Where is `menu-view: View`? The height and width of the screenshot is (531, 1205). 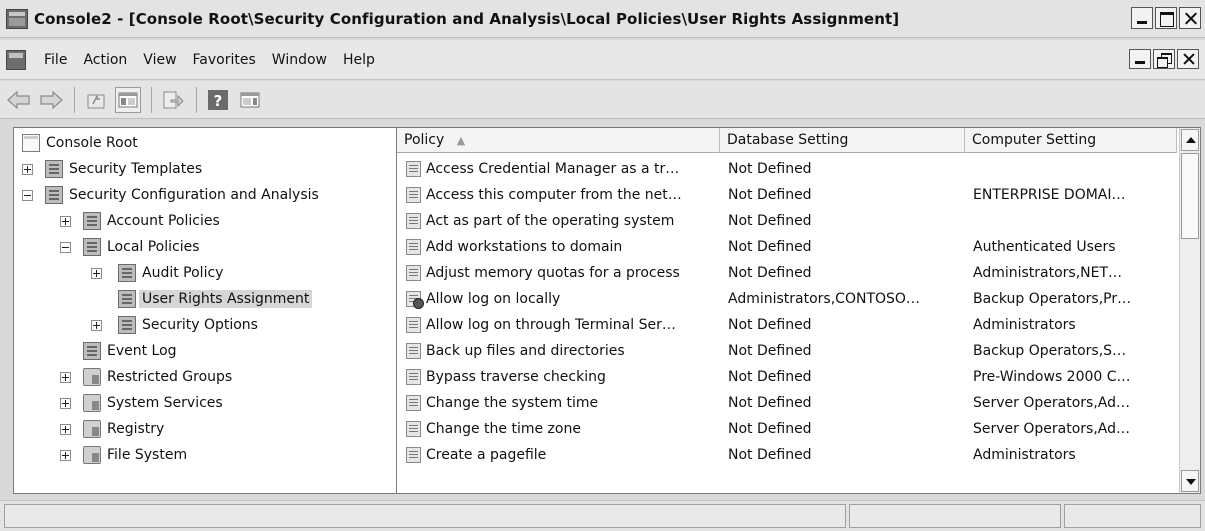 menu-view: View is located at coordinates (159, 60).